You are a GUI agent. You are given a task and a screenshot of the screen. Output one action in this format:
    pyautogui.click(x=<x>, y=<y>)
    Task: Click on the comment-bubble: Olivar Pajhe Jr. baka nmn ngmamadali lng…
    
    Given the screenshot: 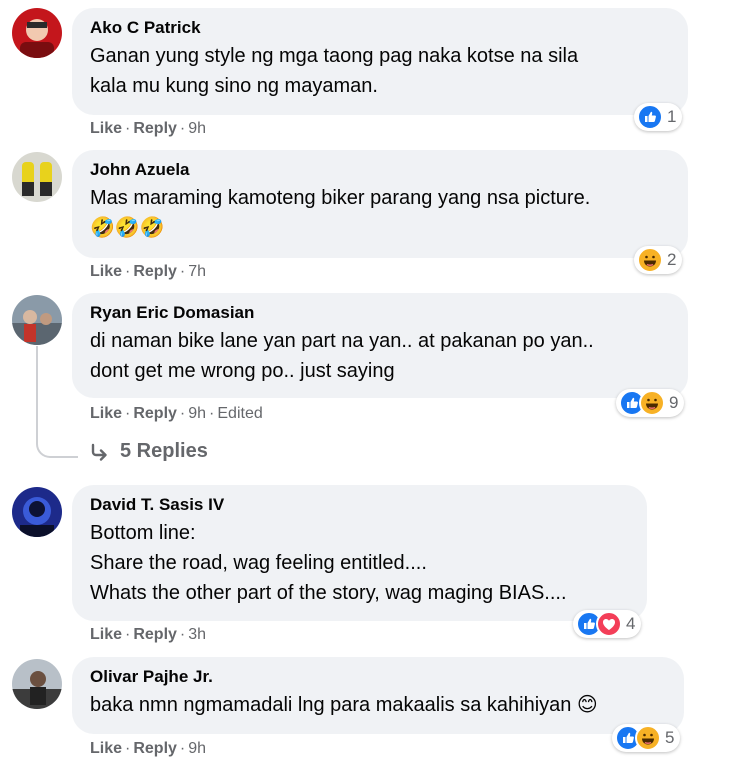 What is the action you would take?
    pyautogui.click(x=378, y=695)
    